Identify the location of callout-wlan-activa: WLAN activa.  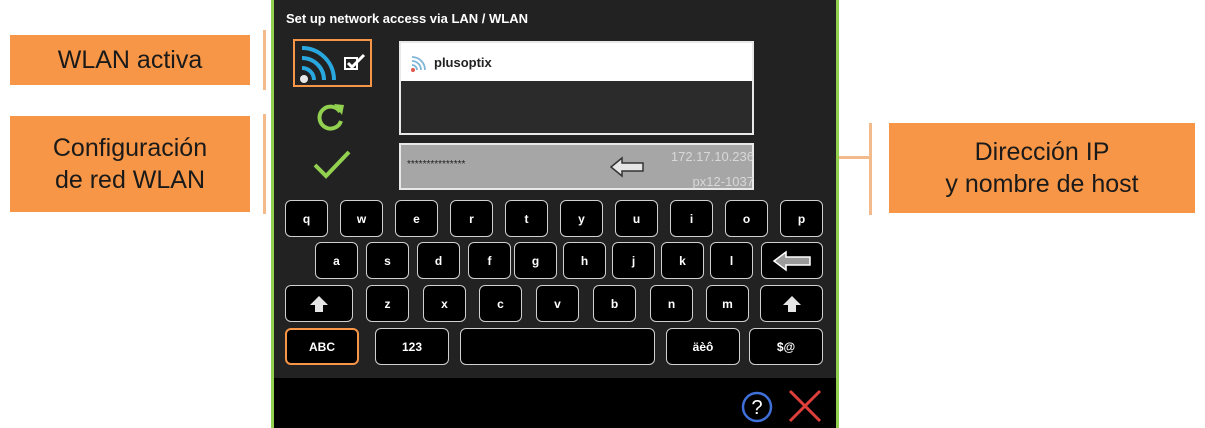
(130, 60).